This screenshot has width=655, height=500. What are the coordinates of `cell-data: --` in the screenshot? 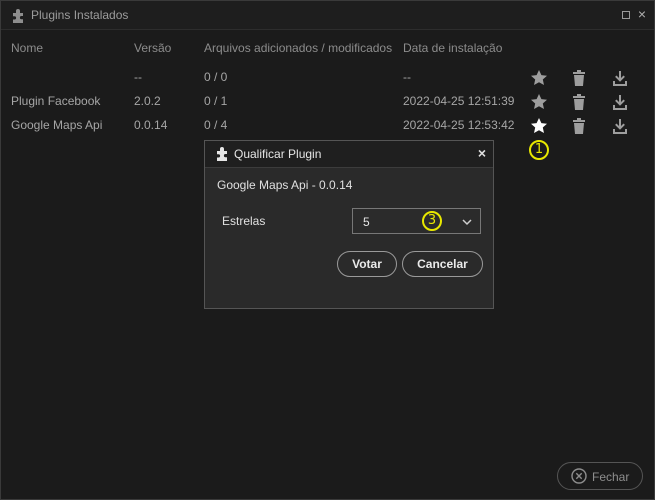 It's located at (407, 77).